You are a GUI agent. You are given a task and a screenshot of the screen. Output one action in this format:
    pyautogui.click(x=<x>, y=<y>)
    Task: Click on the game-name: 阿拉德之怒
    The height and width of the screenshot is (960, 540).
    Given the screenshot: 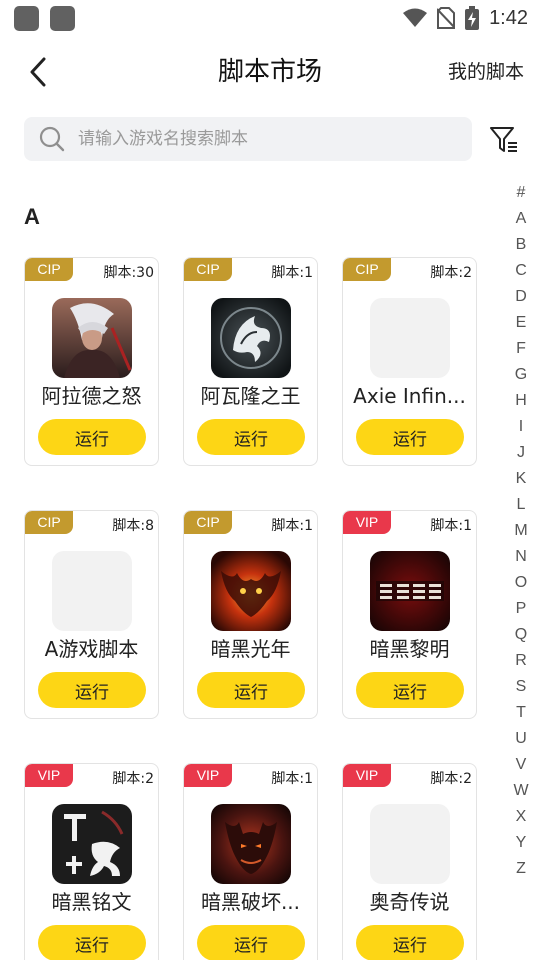 What is the action you would take?
    pyautogui.click(x=91, y=396)
    